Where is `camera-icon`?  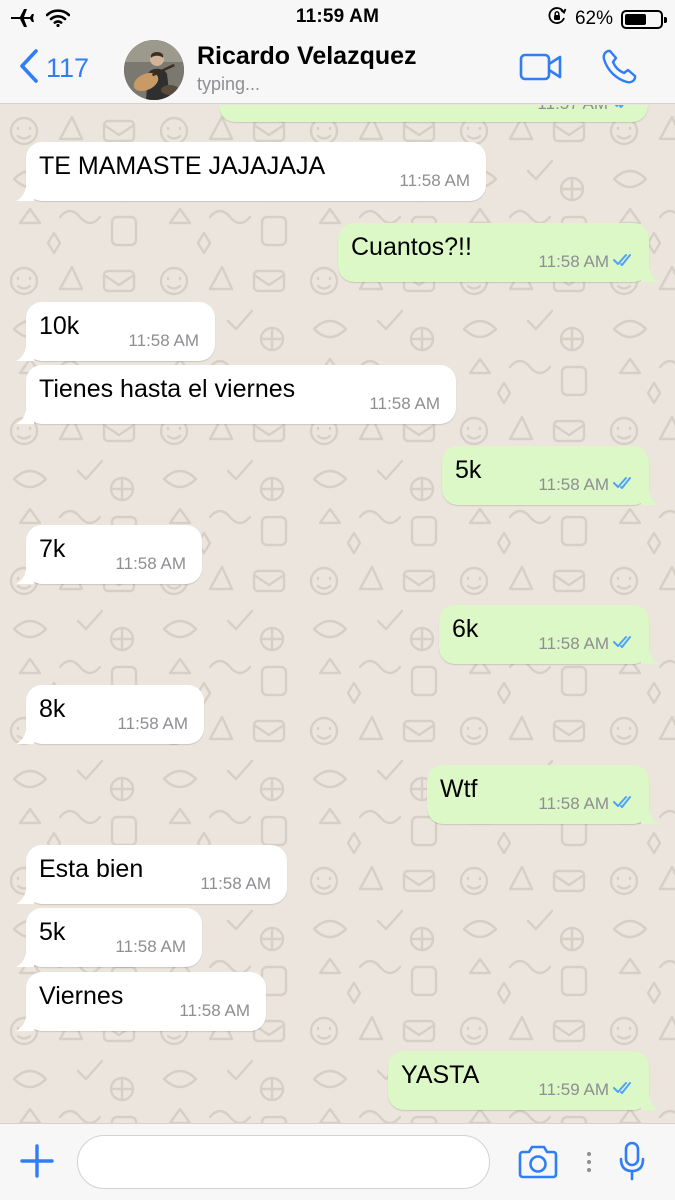
camera-icon is located at coordinates (538, 1164).